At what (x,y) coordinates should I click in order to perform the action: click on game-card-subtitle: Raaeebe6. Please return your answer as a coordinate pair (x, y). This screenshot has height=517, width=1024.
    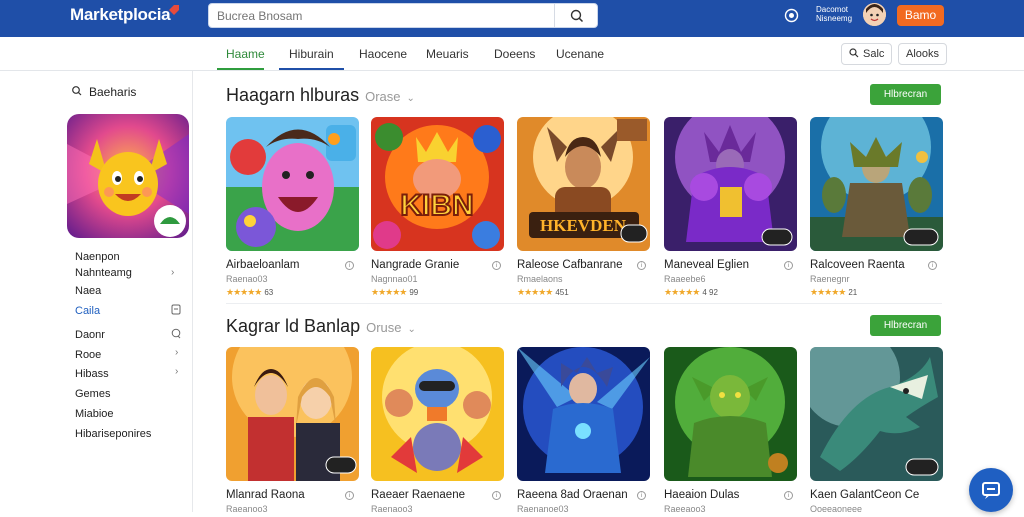
    Looking at the image, I should click on (685, 279).